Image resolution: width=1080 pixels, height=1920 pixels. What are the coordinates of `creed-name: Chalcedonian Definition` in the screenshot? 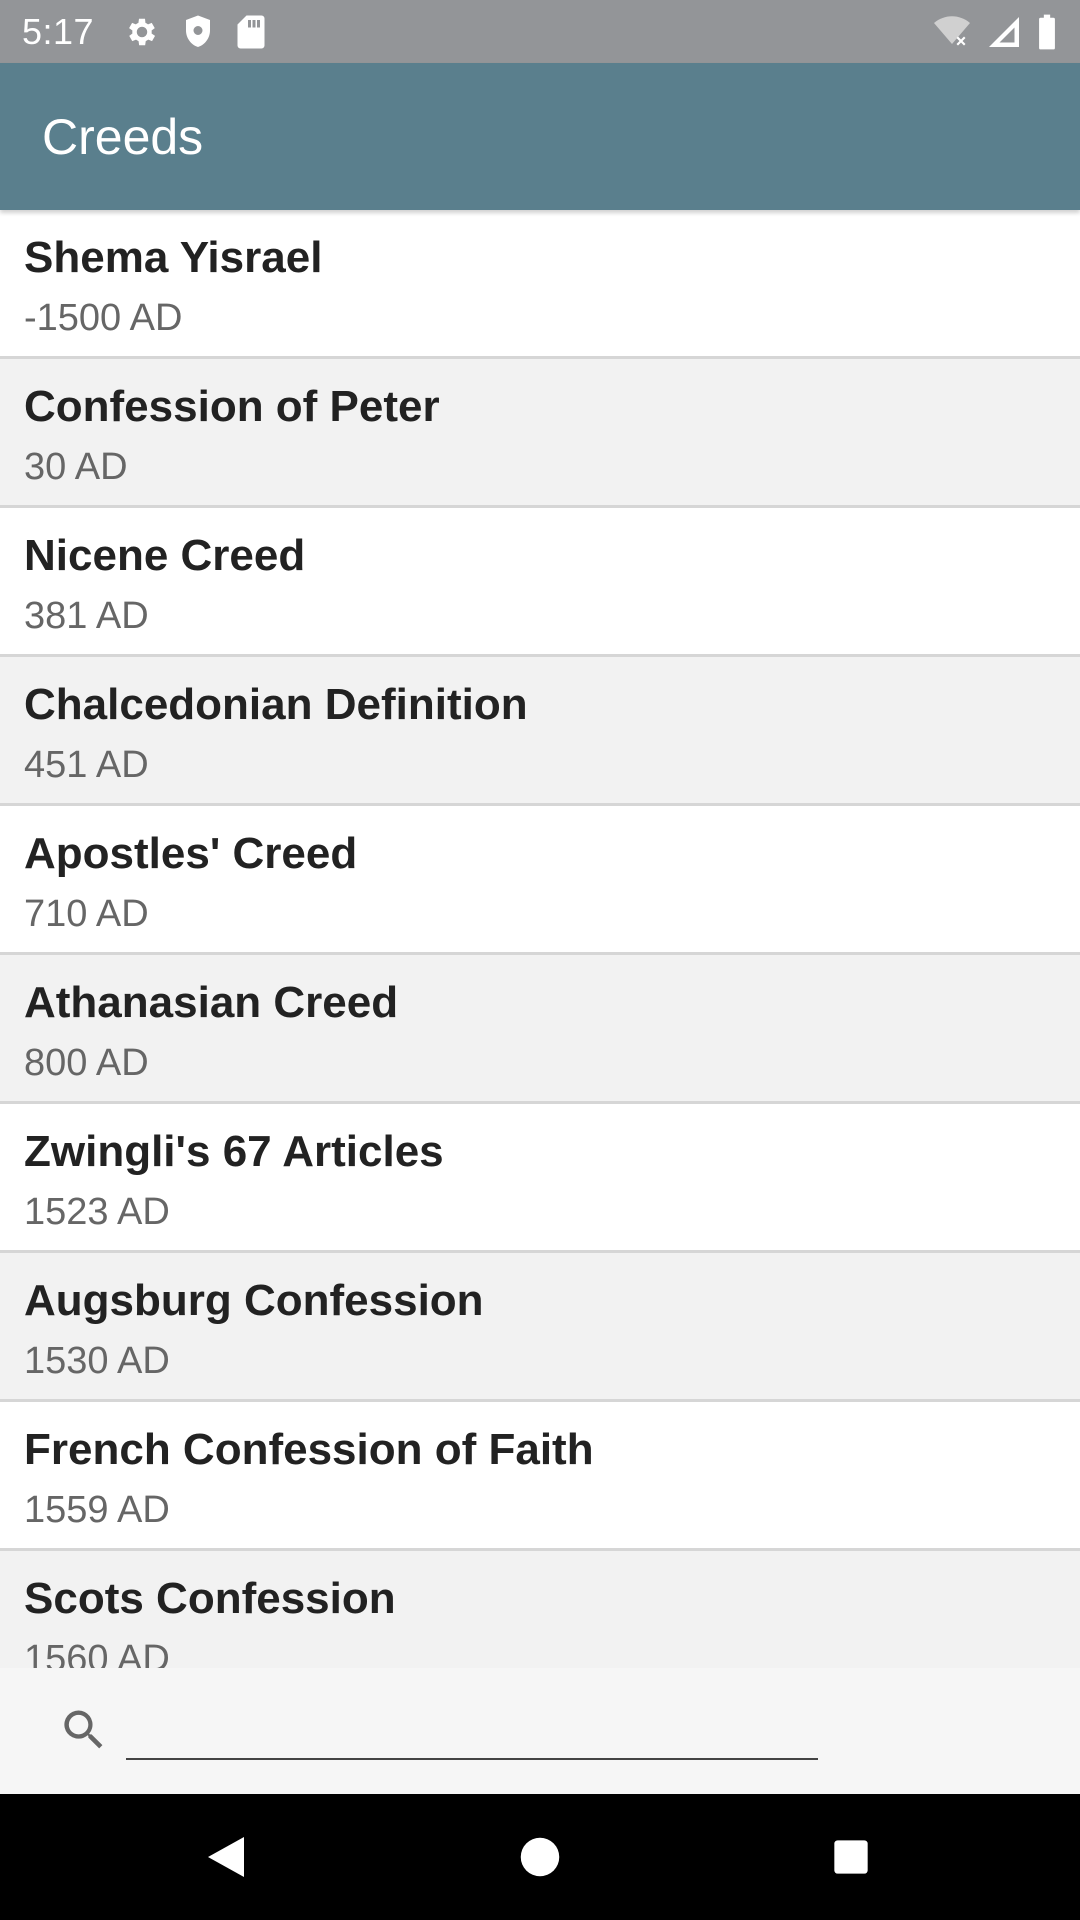 It's located at (276, 704).